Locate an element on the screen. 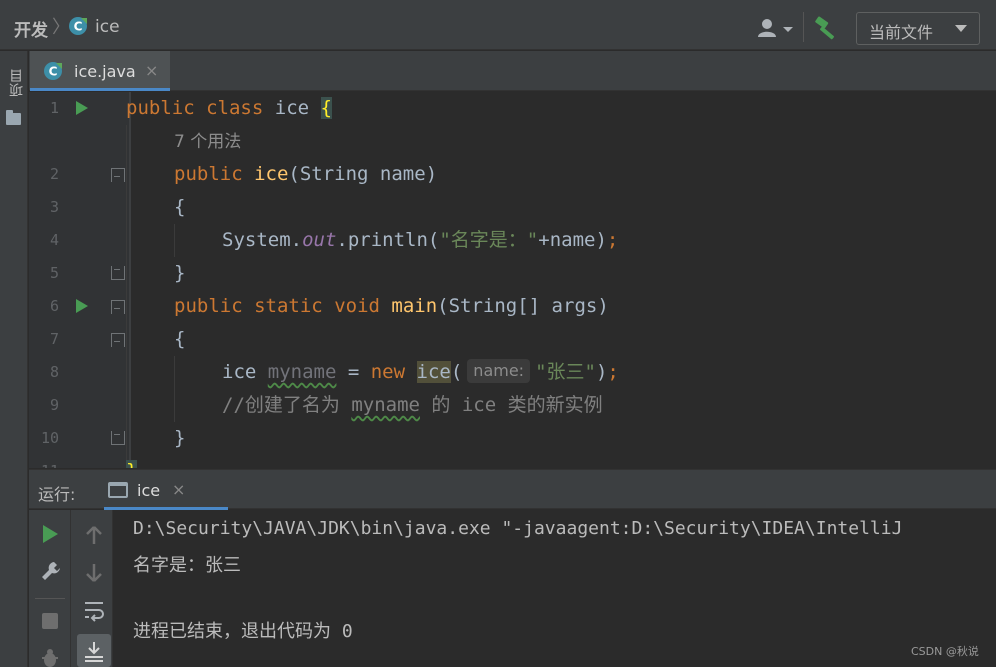 Image resolution: width=996 pixels, height=667 pixels. line-number: 9 is located at coordinates (54, 405).